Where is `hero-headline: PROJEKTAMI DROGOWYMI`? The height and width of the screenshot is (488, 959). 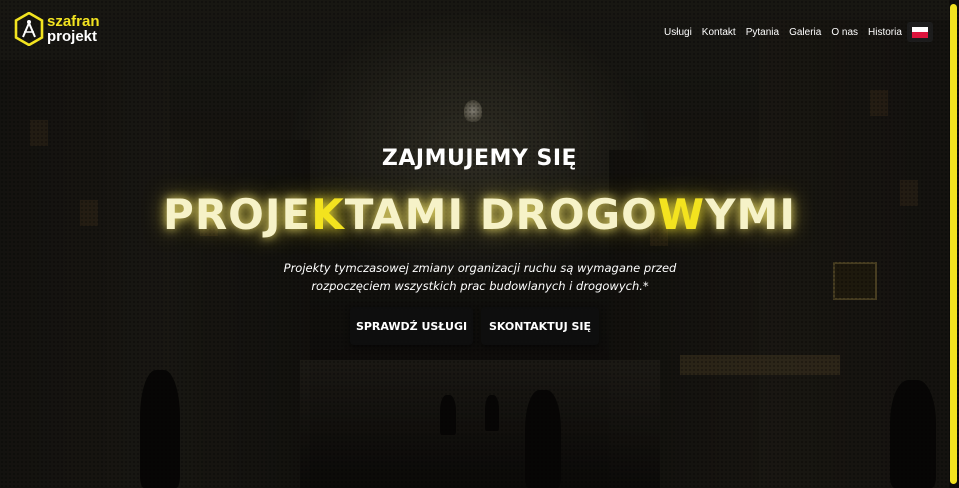
hero-headline: PROJEKTAMI DROGOWYMI is located at coordinates (479, 214).